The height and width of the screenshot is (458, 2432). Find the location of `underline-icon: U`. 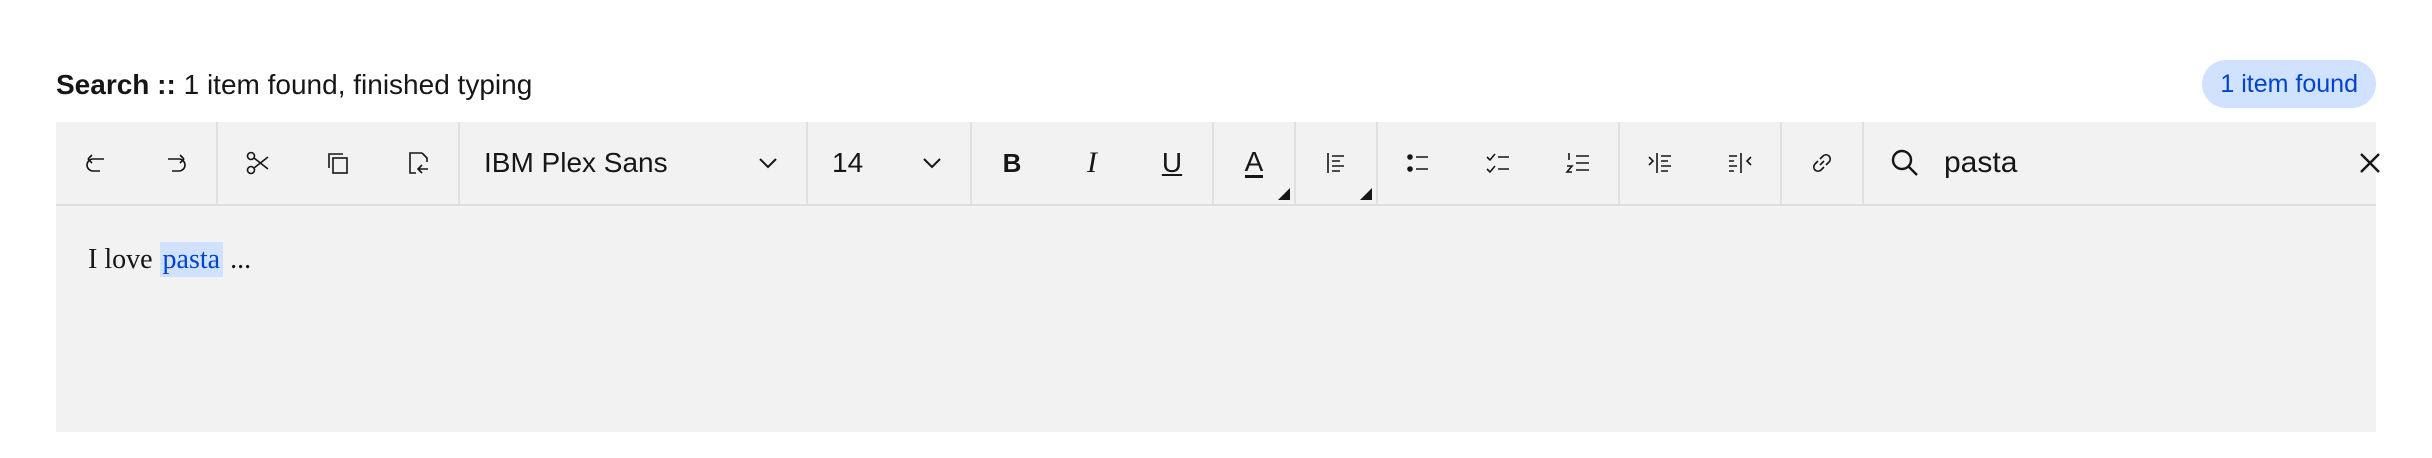

underline-icon: U is located at coordinates (1172, 162).